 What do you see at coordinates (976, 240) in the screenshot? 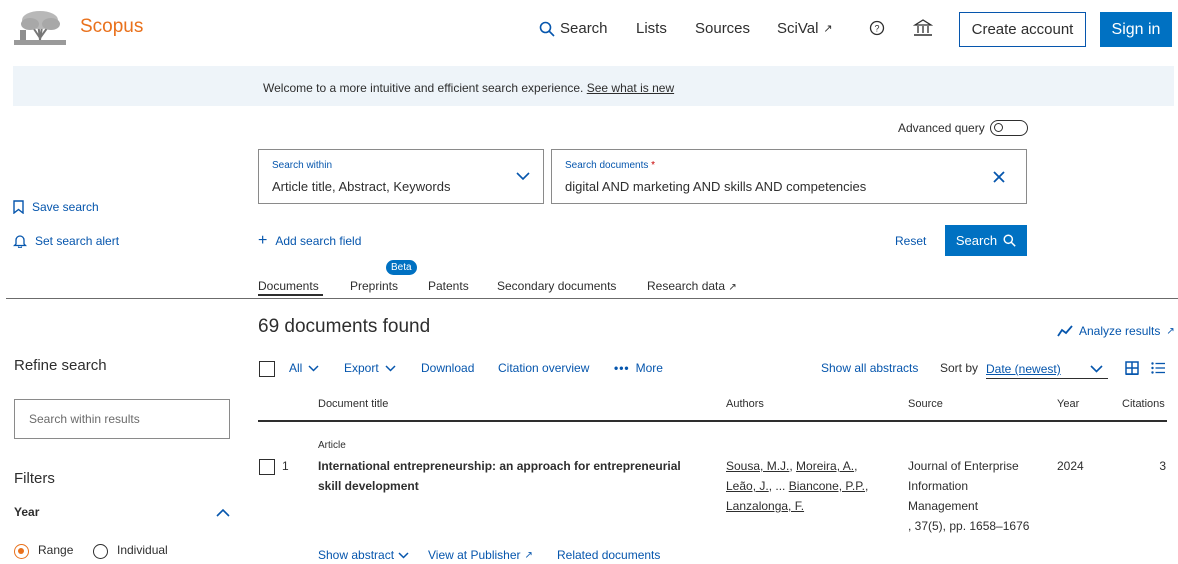
I see `search-button-label: Search` at bounding box center [976, 240].